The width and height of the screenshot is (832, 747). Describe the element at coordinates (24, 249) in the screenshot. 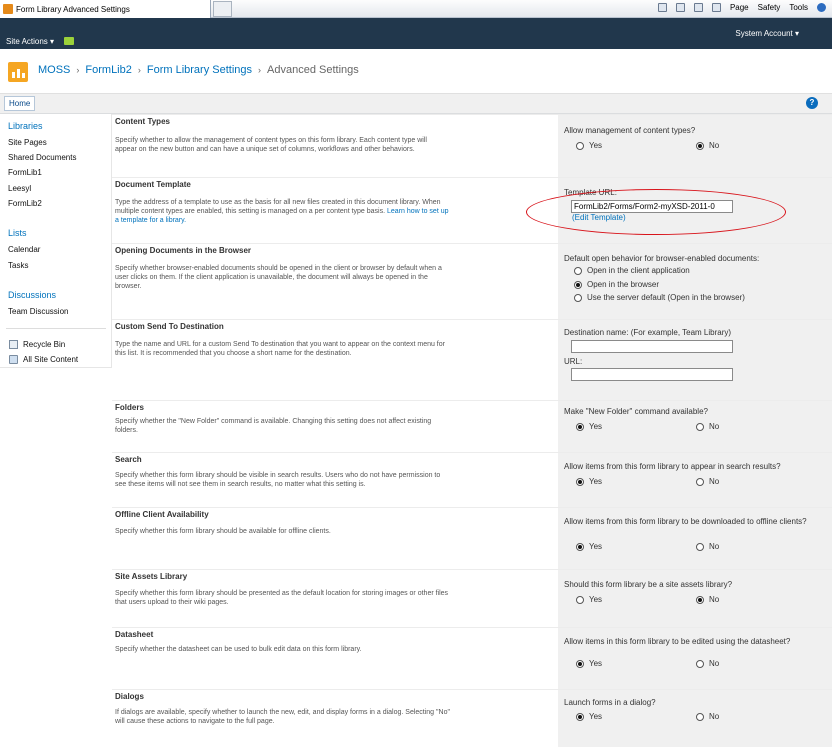

I see `ql-item-calendar: Calendar` at that location.